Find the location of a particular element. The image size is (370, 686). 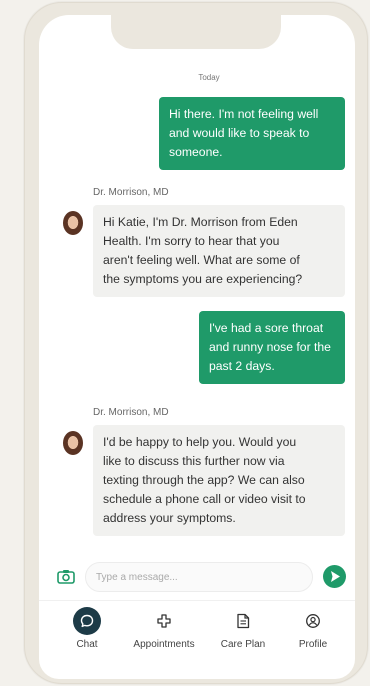

message-line: and runny nose for the is located at coordinates (270, 347).